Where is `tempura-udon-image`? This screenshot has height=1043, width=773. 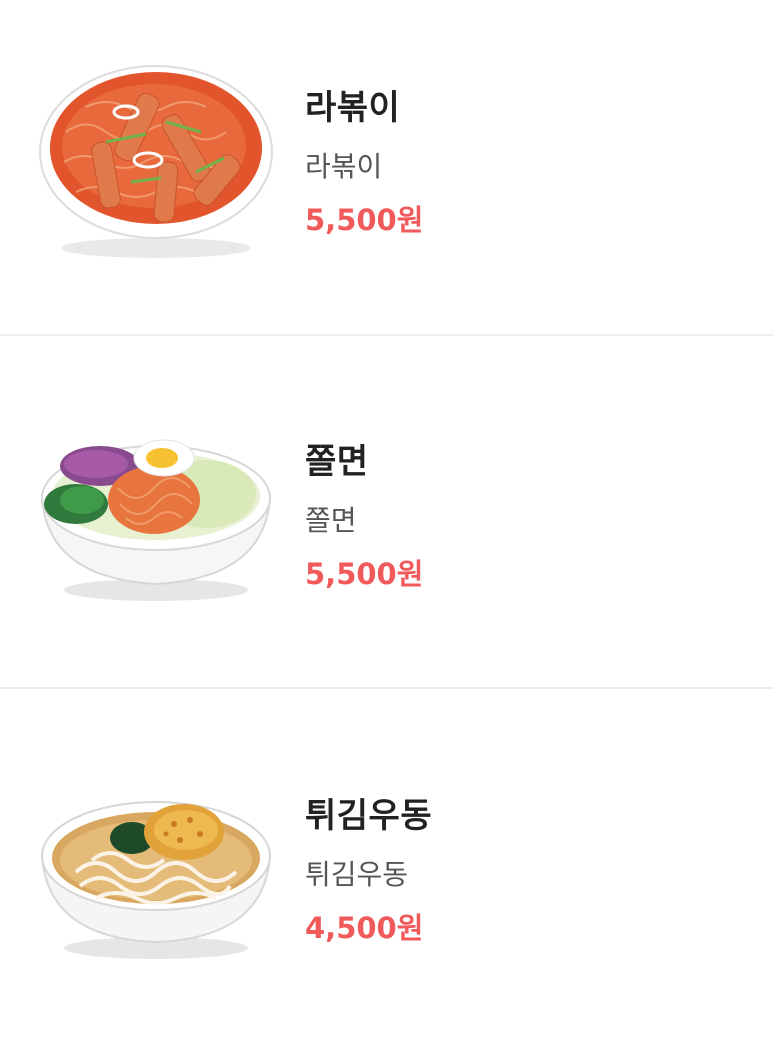
tempura-udon-image is located at coordinates (156, 872).